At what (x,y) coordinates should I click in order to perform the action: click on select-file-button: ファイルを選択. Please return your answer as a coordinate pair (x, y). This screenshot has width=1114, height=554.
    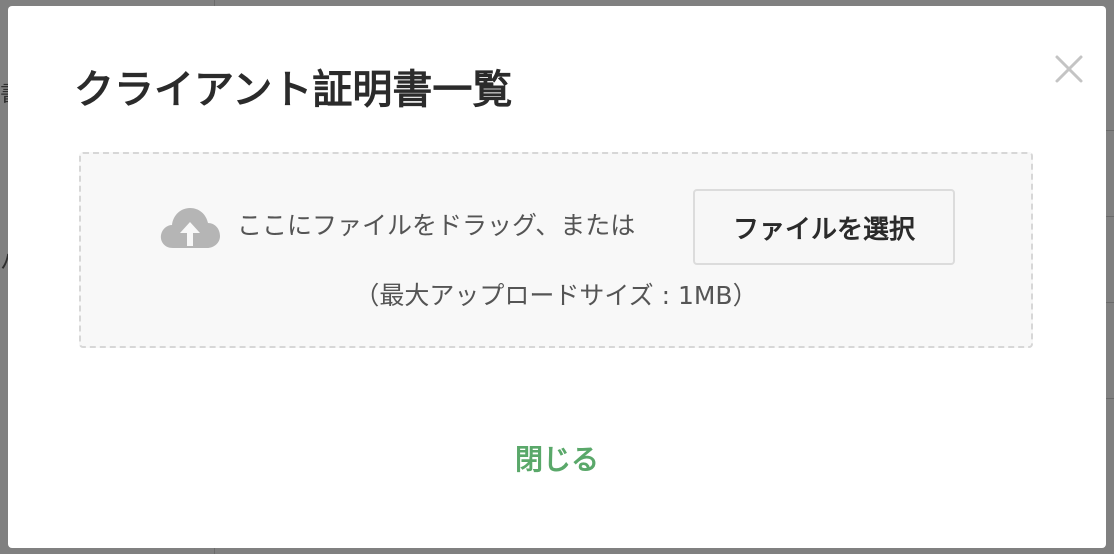
    Looking at the image, I should click on (824, 227).